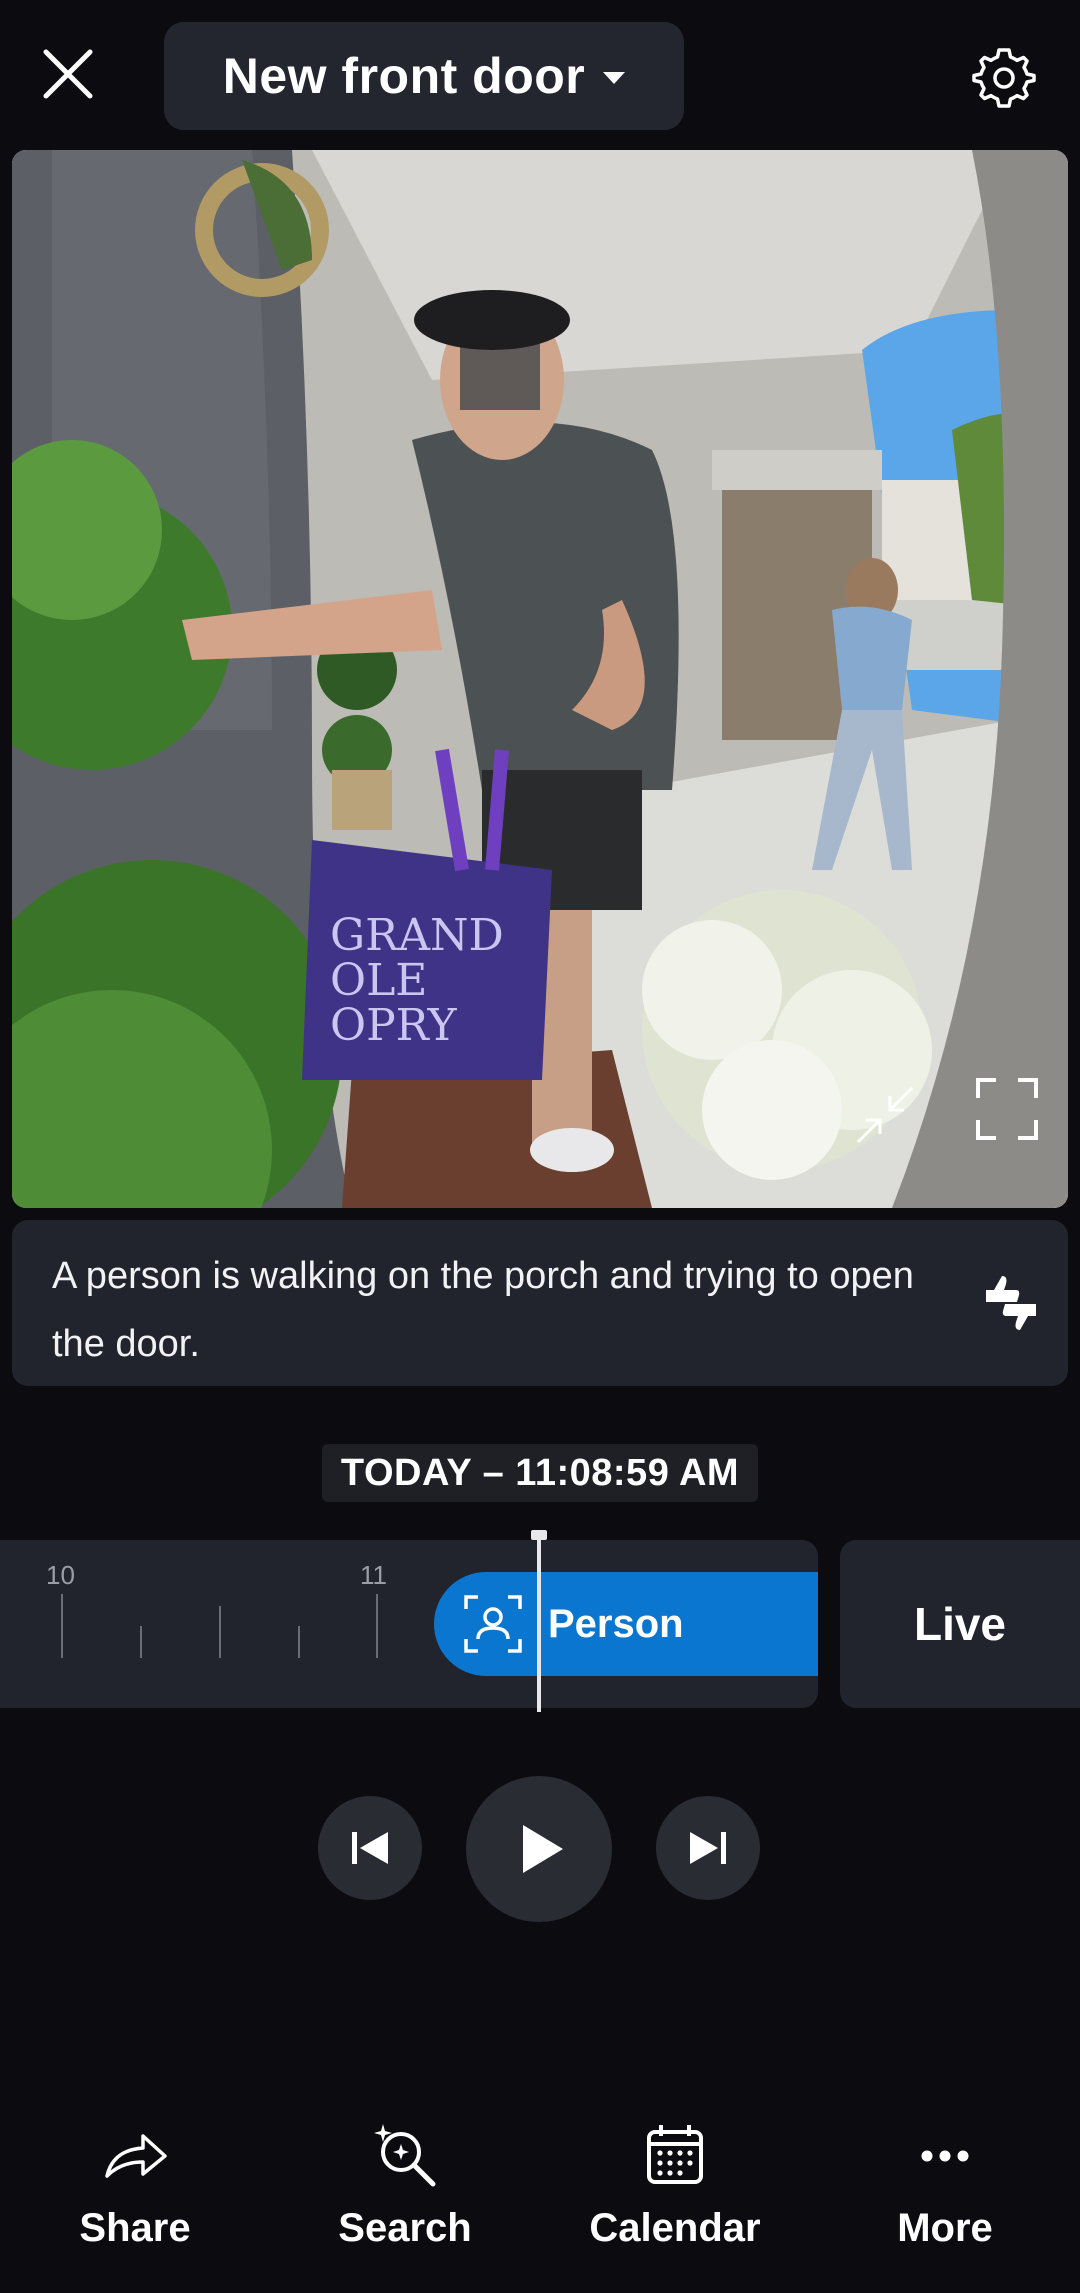 The image size is (1080, 2293). Describe the element at coordinates (616, 1623) in the screenshot. I see `event-type-label: Person` at that location.